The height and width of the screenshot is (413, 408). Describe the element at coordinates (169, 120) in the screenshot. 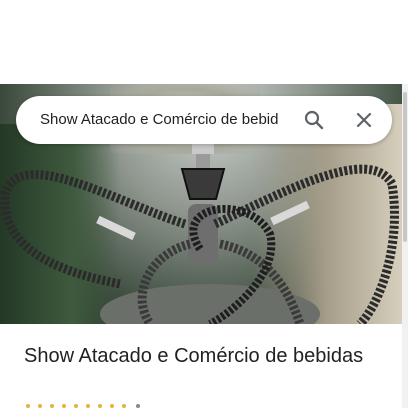

I see `search-input: Show Atacado e Comércio de bebid` at that location.